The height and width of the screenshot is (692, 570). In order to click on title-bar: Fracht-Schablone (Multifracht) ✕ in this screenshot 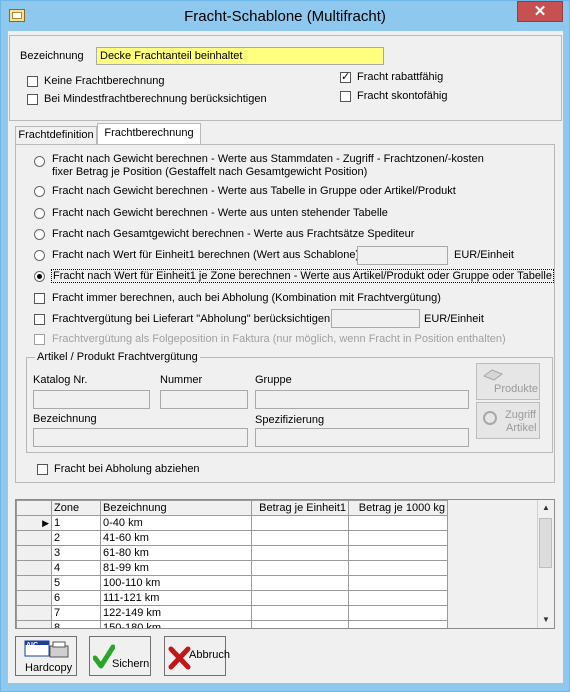, I will do `click(285, 16)`.